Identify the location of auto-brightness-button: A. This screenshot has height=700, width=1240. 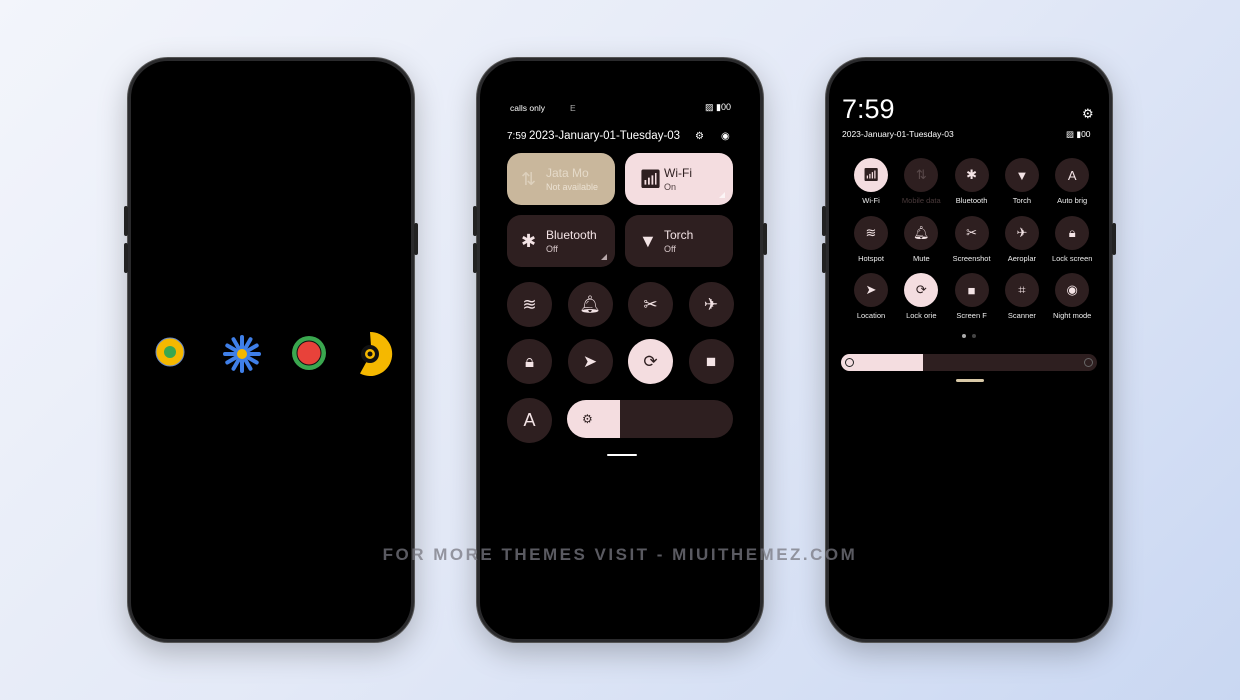
(529, 420).